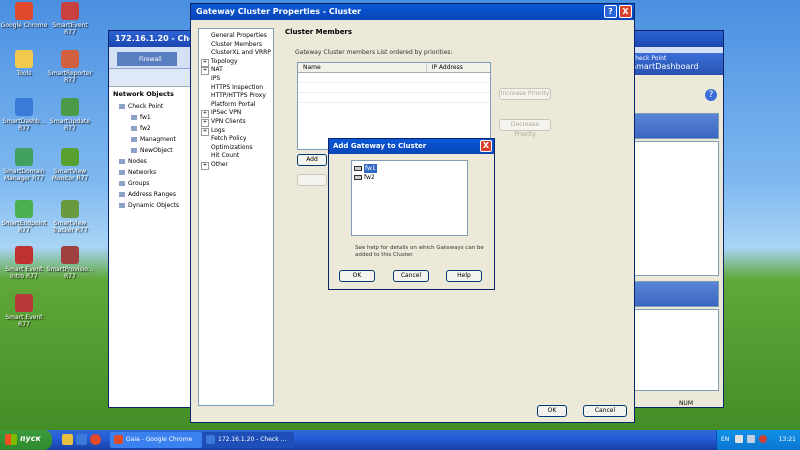 The image size is (800, 450). Describe the element at coordinates (464, 276) in the screenshot. I see `help-button: Help` at that location.